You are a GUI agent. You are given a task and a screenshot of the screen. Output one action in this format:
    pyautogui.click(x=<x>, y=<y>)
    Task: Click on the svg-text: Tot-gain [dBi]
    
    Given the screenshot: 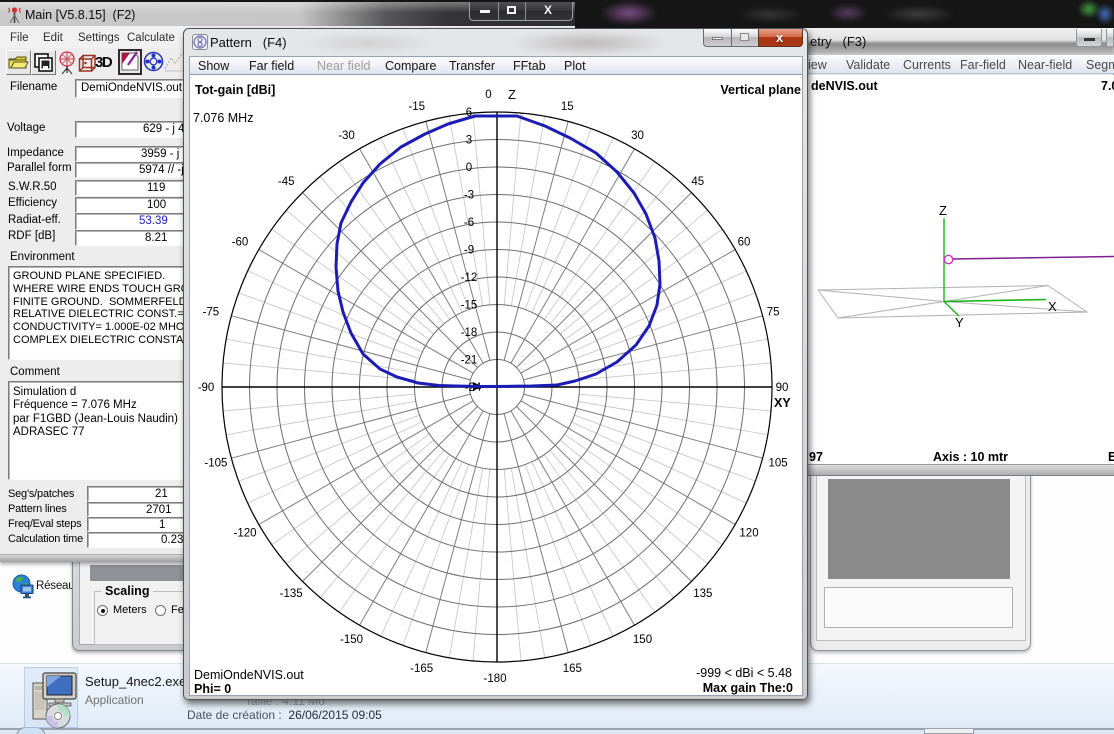 What is the action you would take?
    pyautogui.click(x=235, y=90)
    